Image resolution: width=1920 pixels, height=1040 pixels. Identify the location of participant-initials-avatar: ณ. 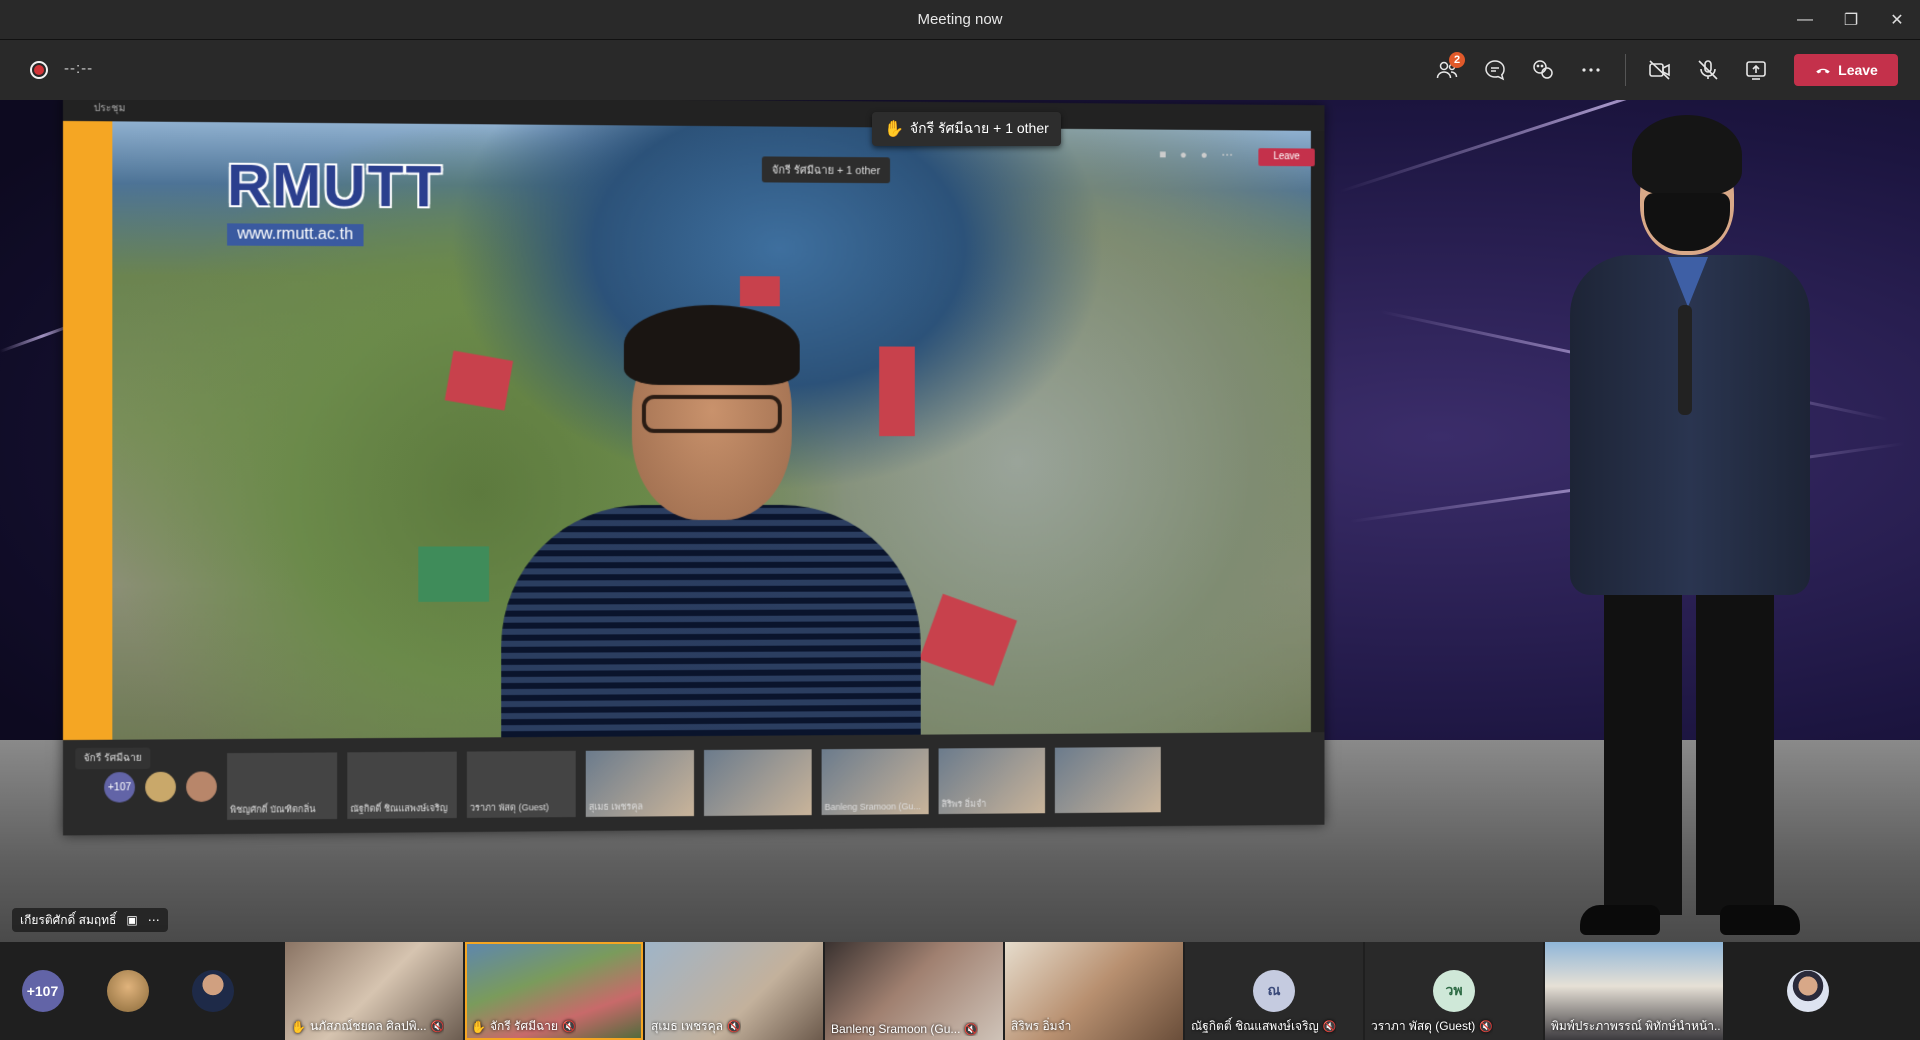
(1274, 991).